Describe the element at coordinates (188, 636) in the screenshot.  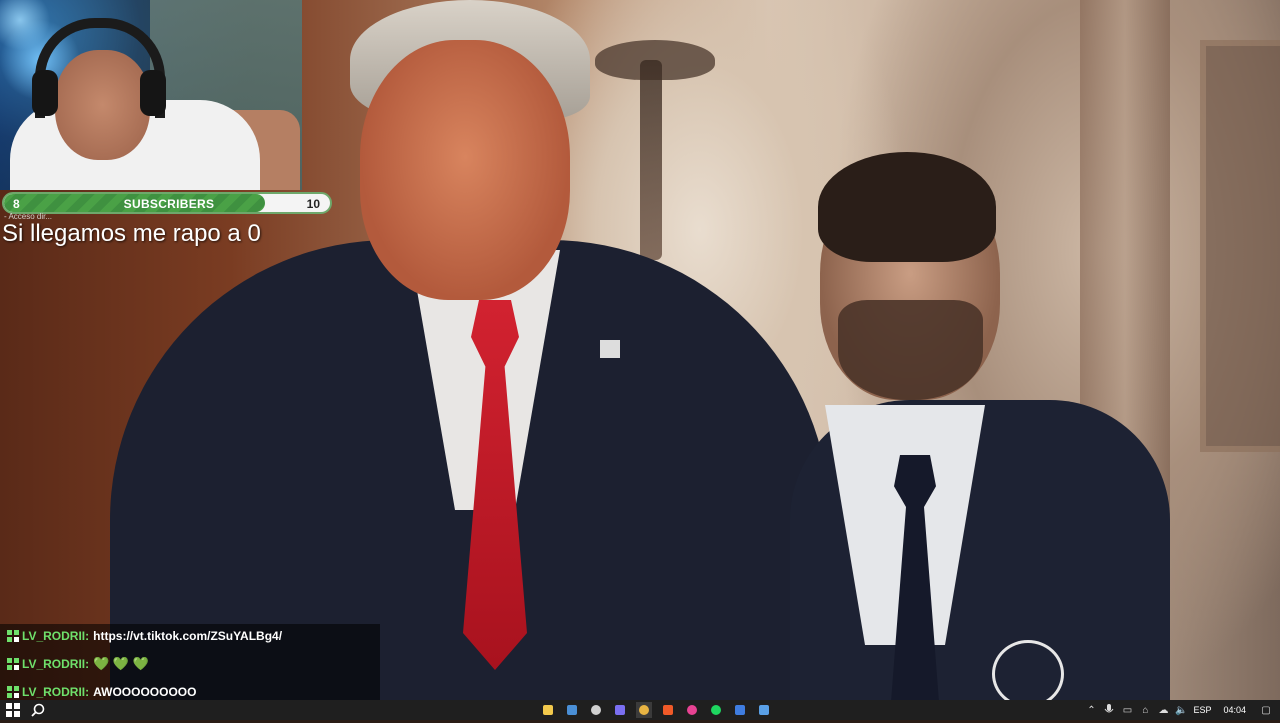
I see `chat-text: https://vt.tiktok.com/ZSuYALBg4/` at that location.